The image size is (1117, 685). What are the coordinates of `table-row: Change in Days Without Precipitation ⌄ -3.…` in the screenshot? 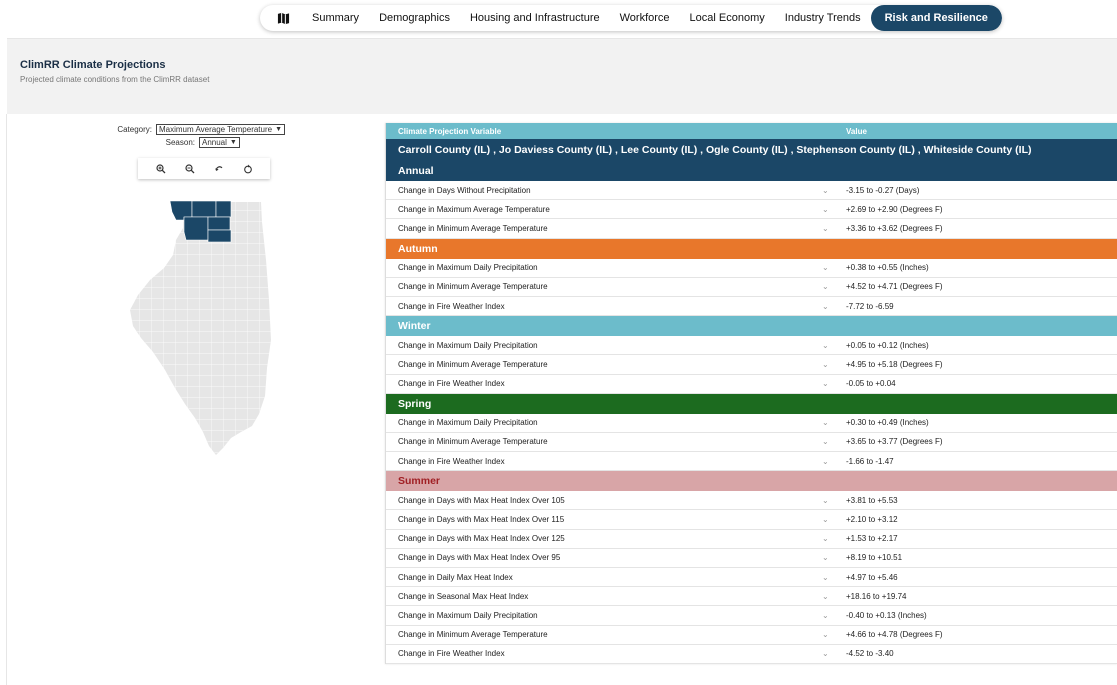 It's located at (751, 191).